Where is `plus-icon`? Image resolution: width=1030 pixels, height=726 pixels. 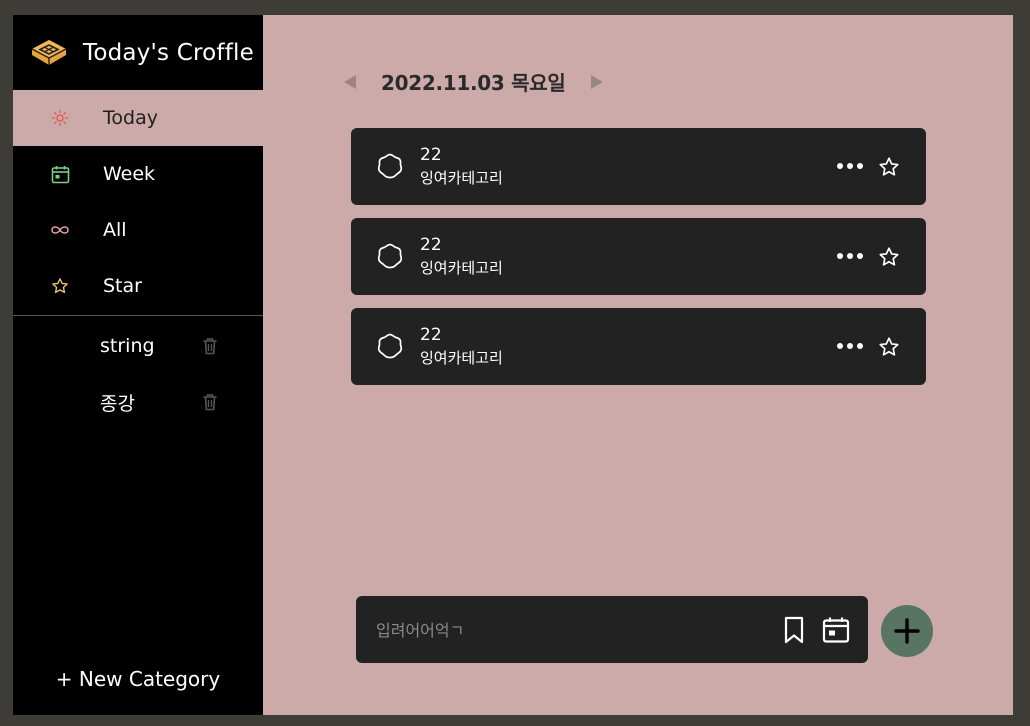
plus-icon is located at coordinates (907, 631).